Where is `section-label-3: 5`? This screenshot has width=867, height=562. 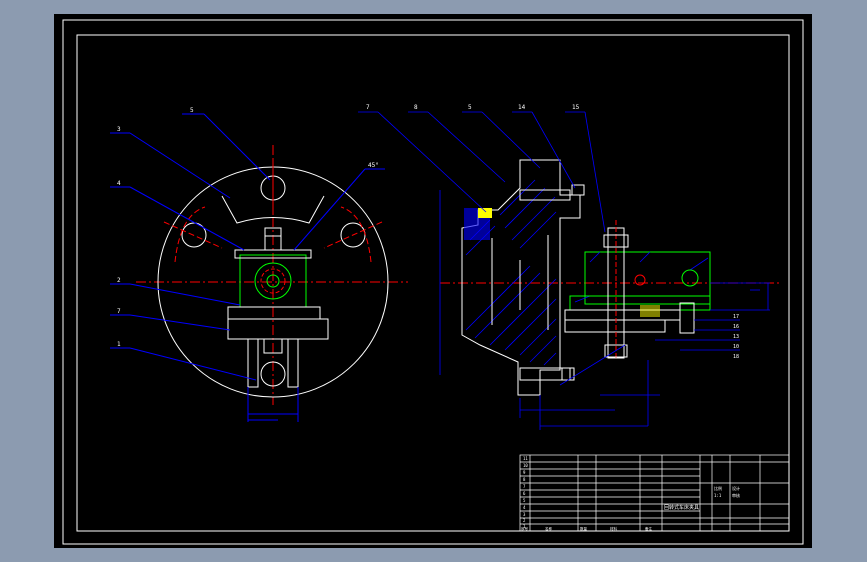 section-label-3: 5 is located at coordinates (470, 107).